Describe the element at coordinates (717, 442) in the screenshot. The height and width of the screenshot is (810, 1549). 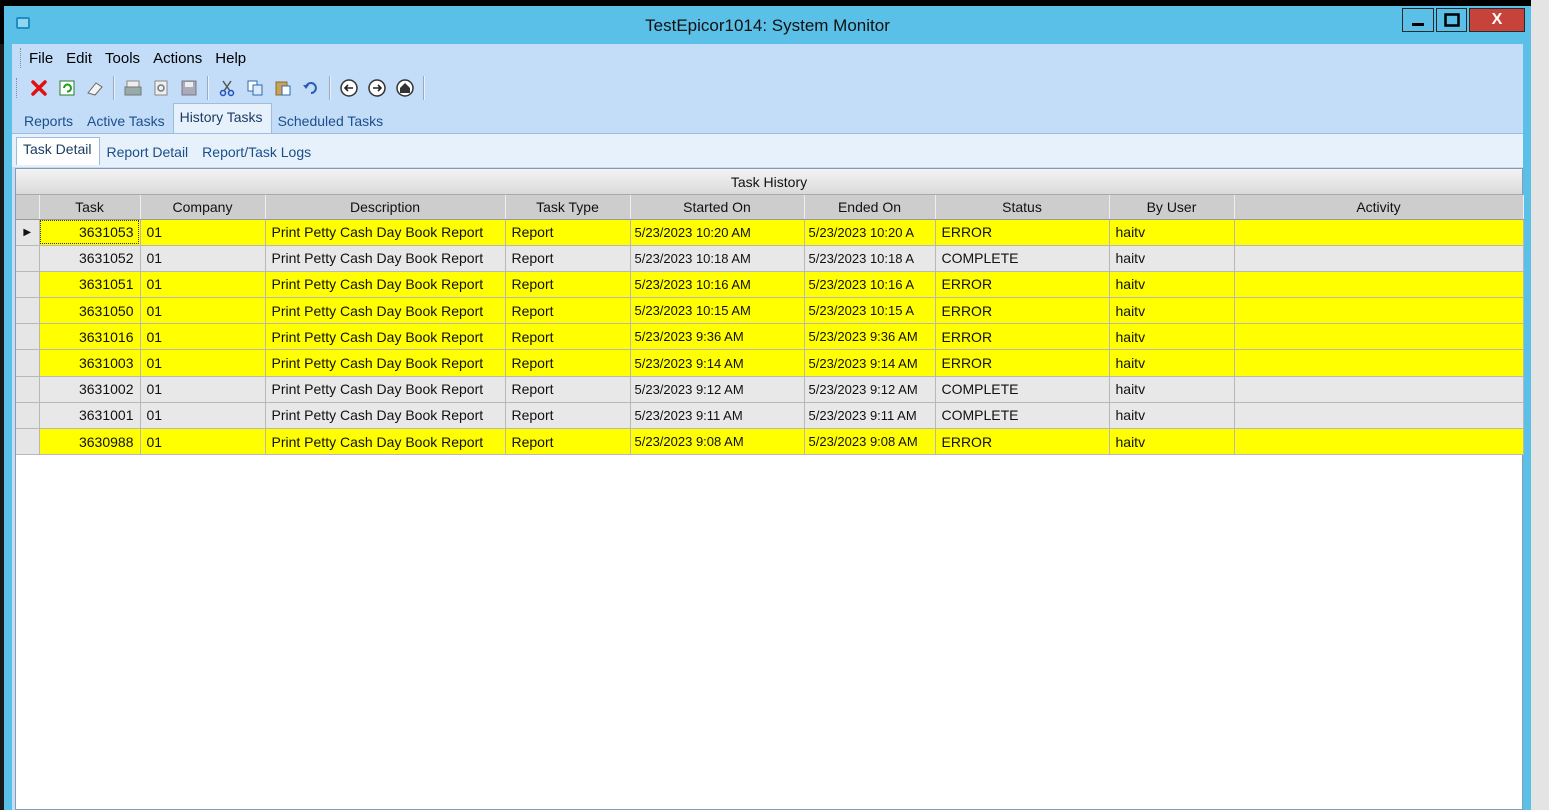
I see `cell-started-on: 5/23/2023 9:08 AM` at that location.